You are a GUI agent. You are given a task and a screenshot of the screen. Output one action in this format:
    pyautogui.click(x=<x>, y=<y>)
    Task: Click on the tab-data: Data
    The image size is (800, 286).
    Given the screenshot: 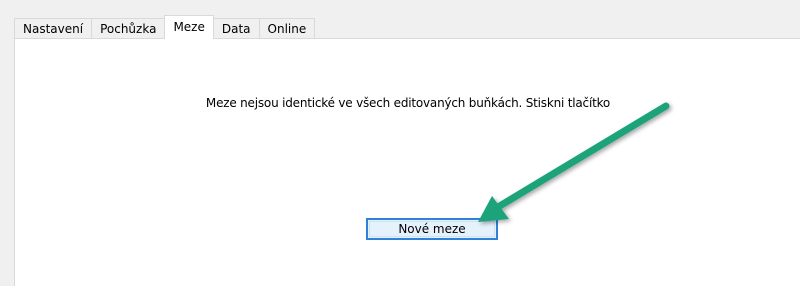 What is the action you would take?
    pyautogui.click(x=236, y=28)
    